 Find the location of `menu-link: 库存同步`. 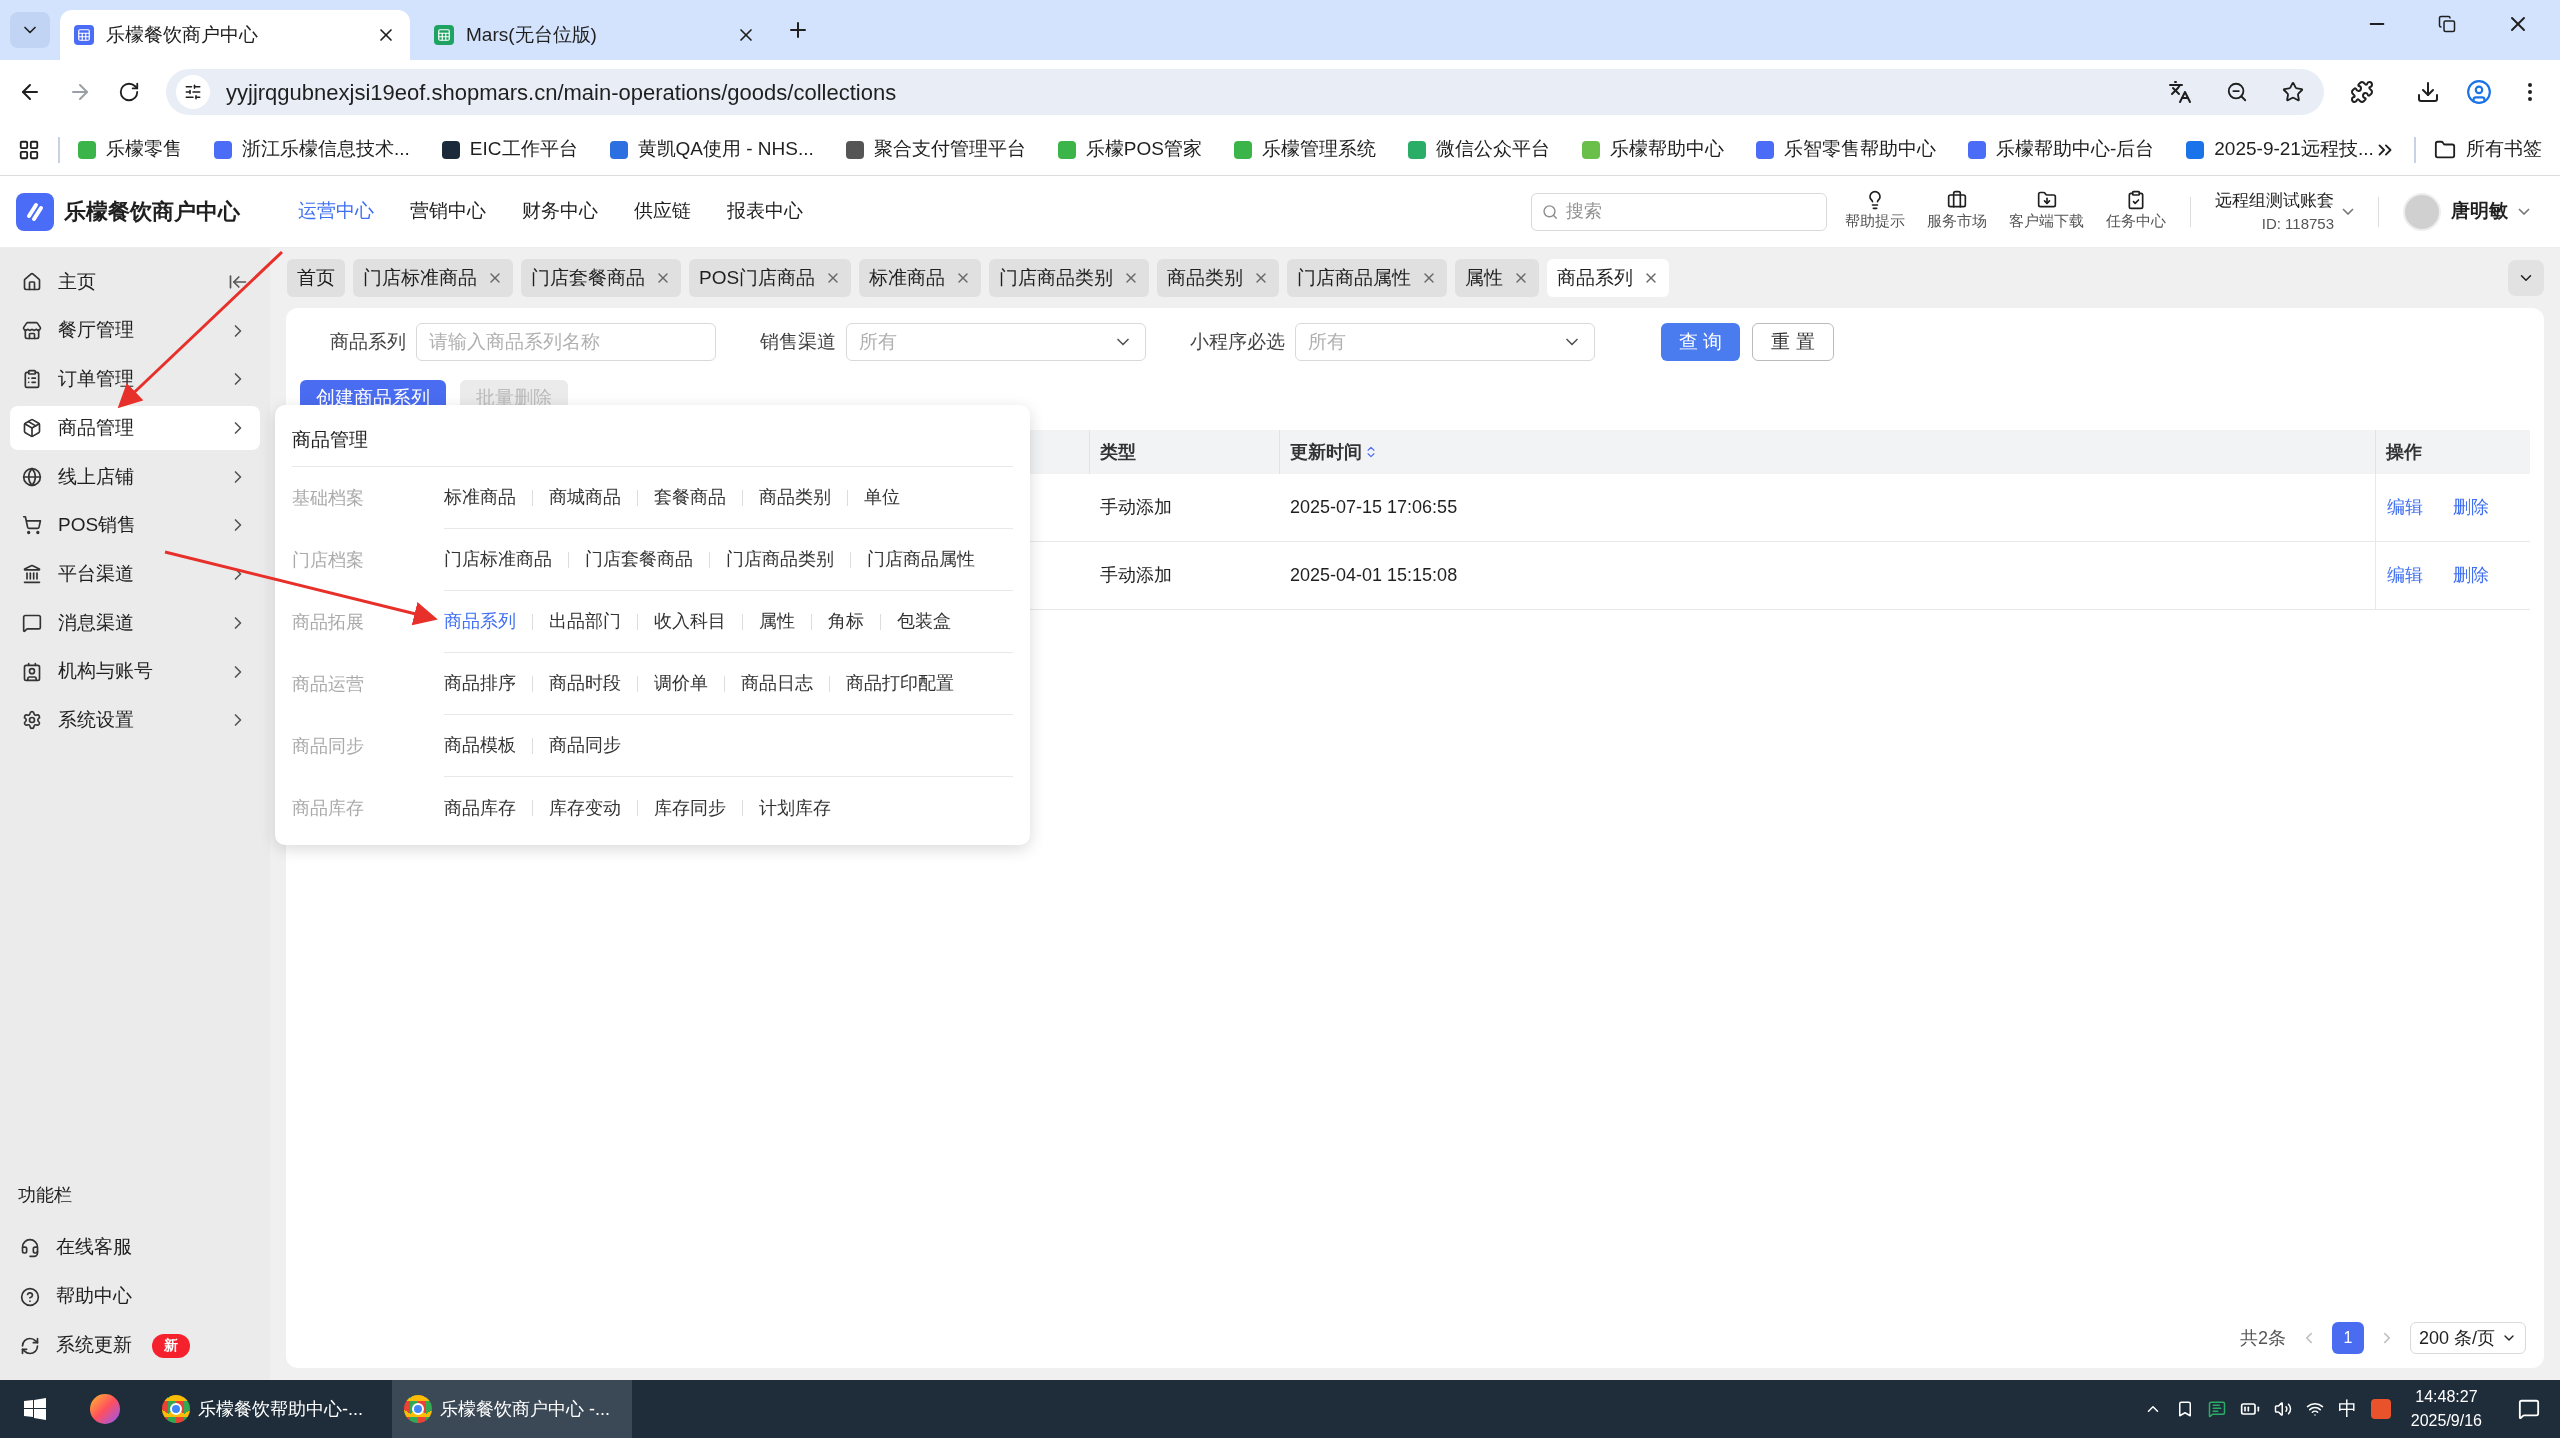

menu-link: 库存同步 is located at coordinates (690, 808).